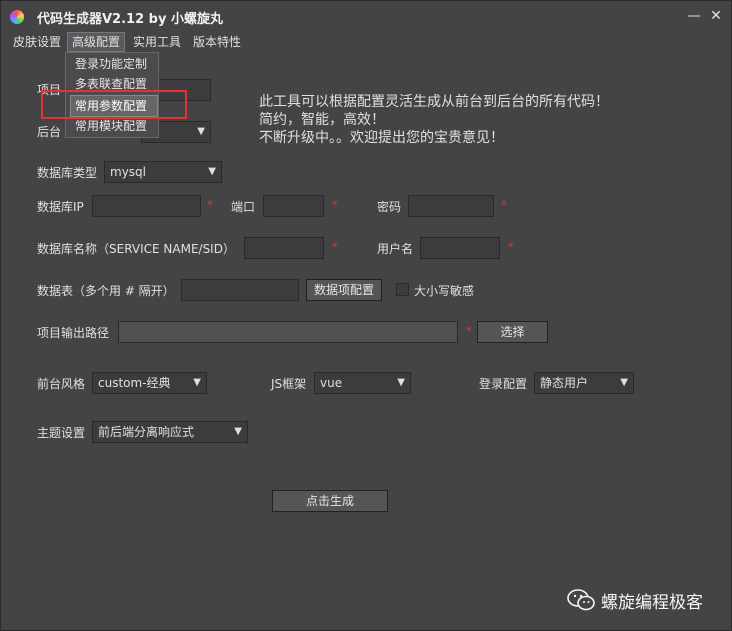  What do you see at coordinates (146, 432) in the screenshot?
I see `theme-value: 前后端分离响应式` at bounding box center [146, 432].